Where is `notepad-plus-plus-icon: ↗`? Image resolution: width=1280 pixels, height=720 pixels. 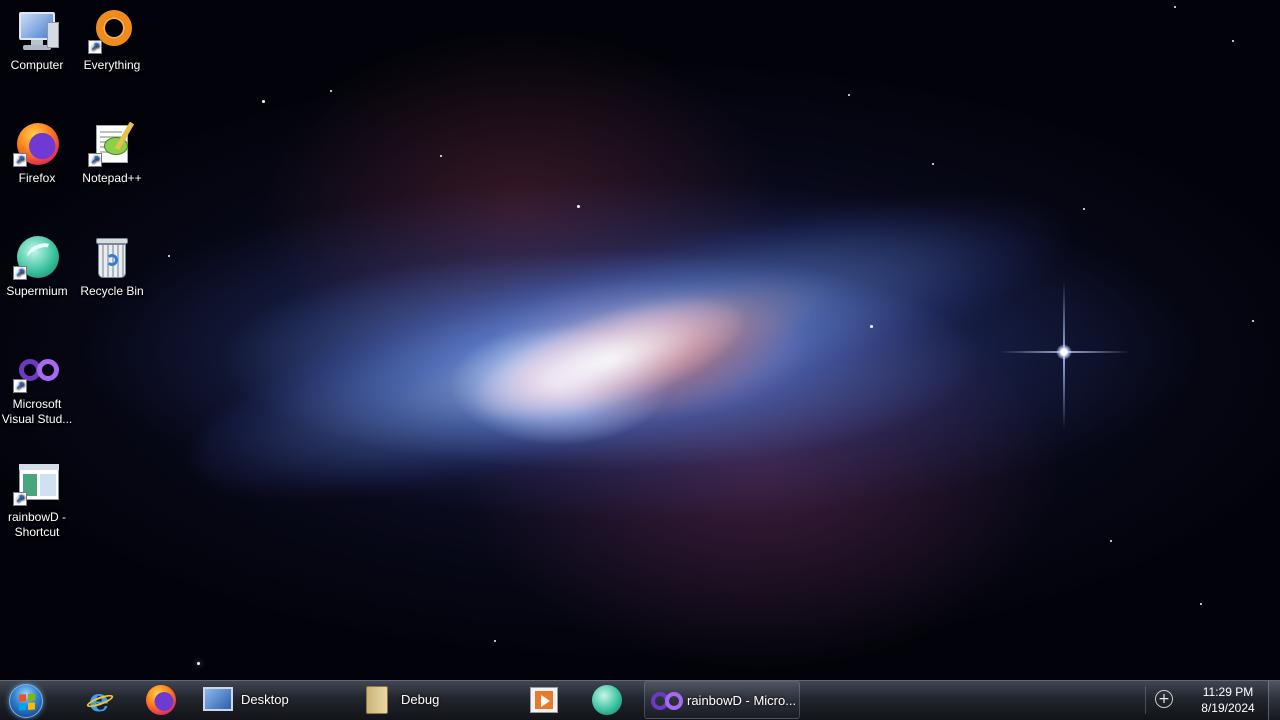
notepad-plus-plus-icon: ↗ is located at coordinates (112, 145).